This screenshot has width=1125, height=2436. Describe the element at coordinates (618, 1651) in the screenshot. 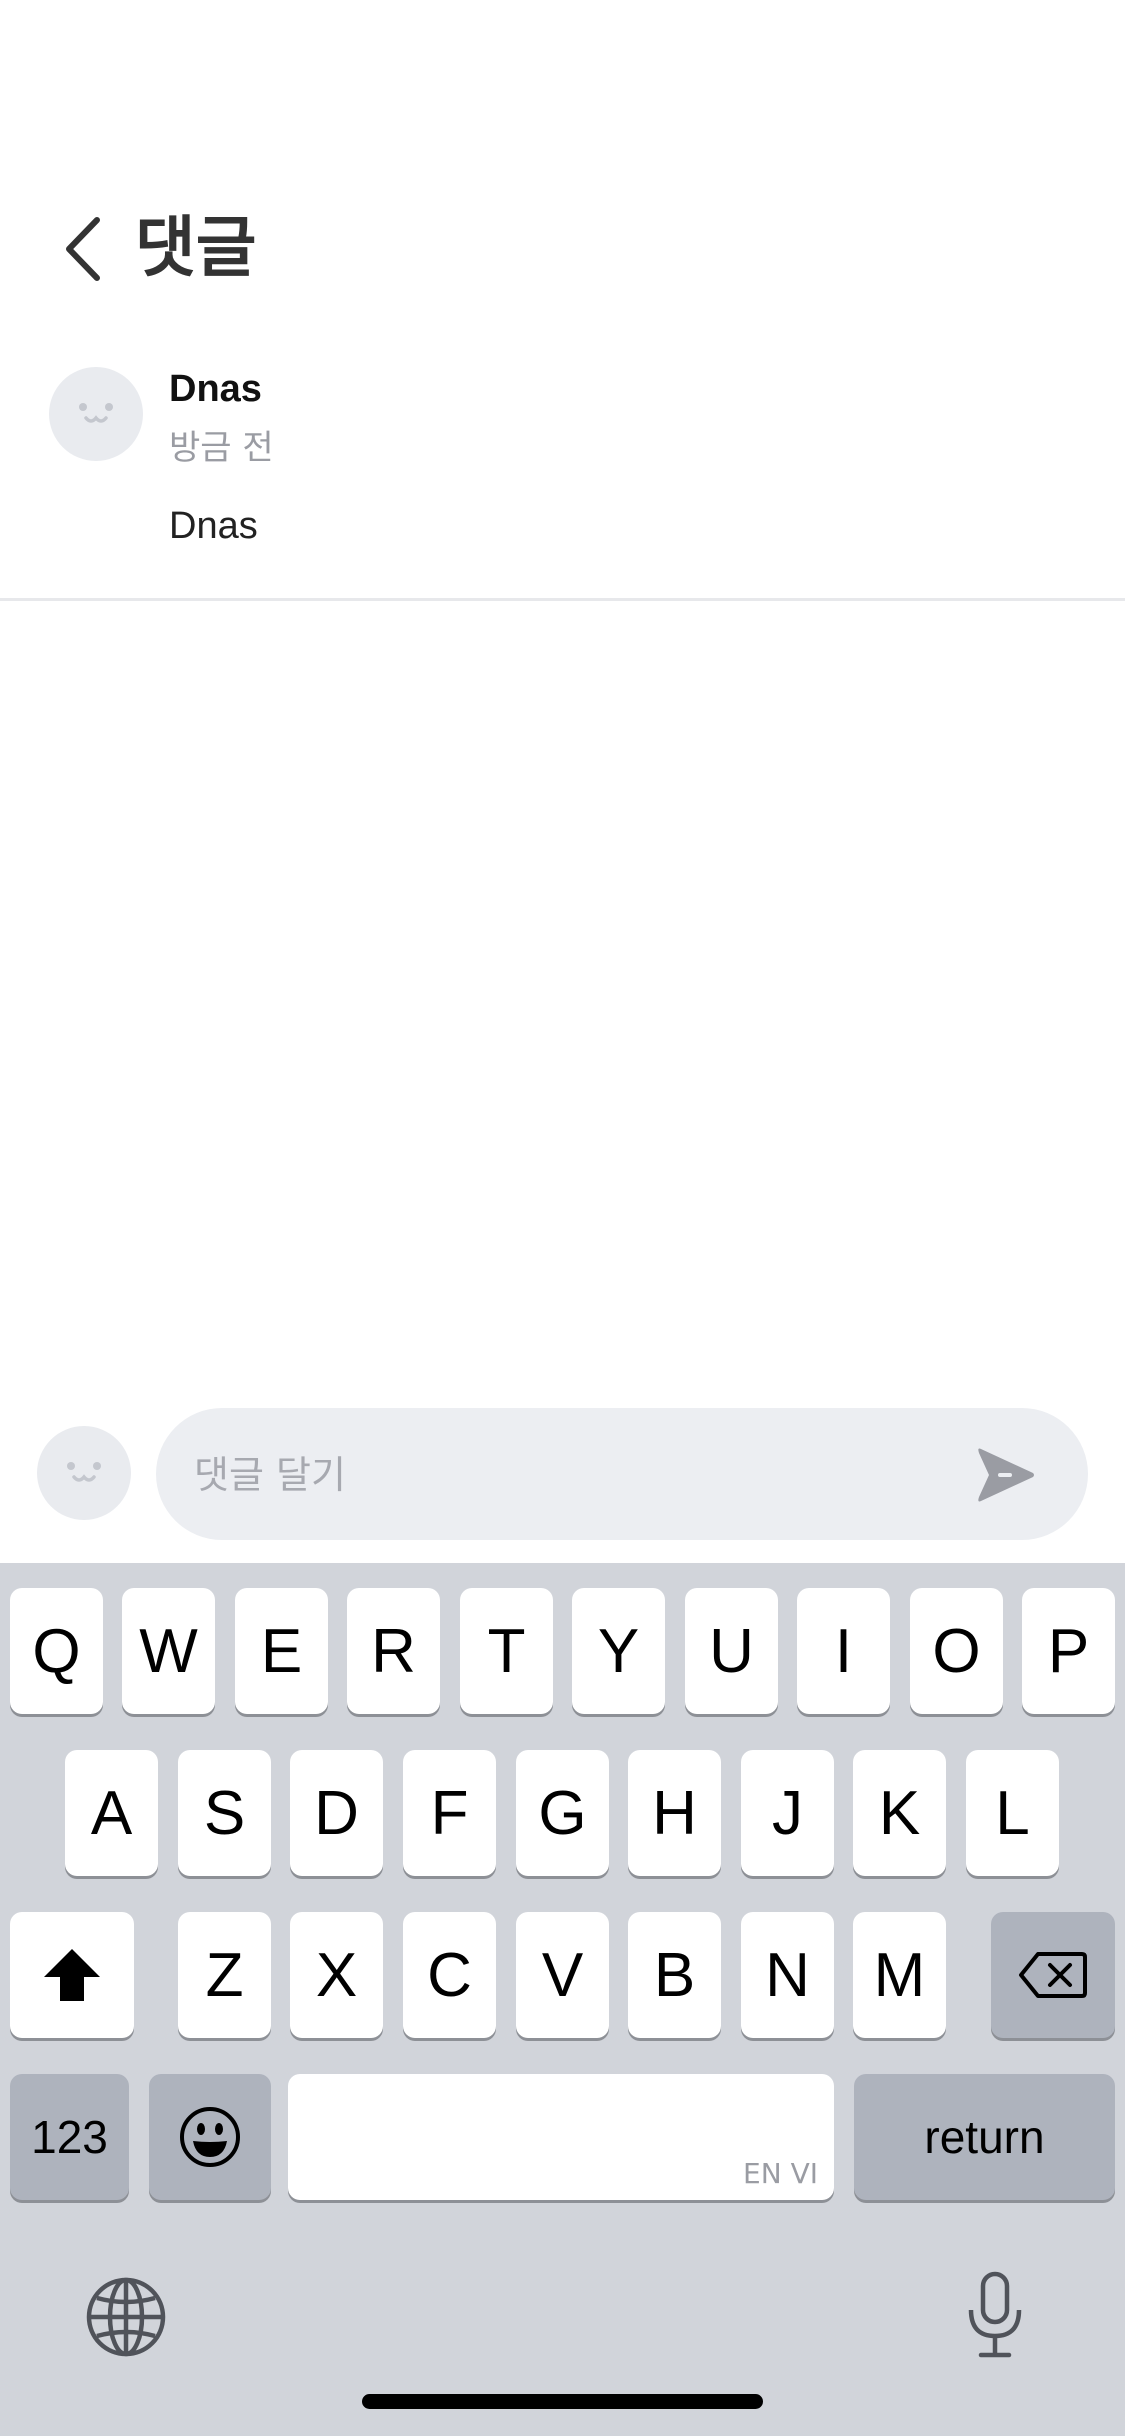

I see `key-y: Y` at that location.